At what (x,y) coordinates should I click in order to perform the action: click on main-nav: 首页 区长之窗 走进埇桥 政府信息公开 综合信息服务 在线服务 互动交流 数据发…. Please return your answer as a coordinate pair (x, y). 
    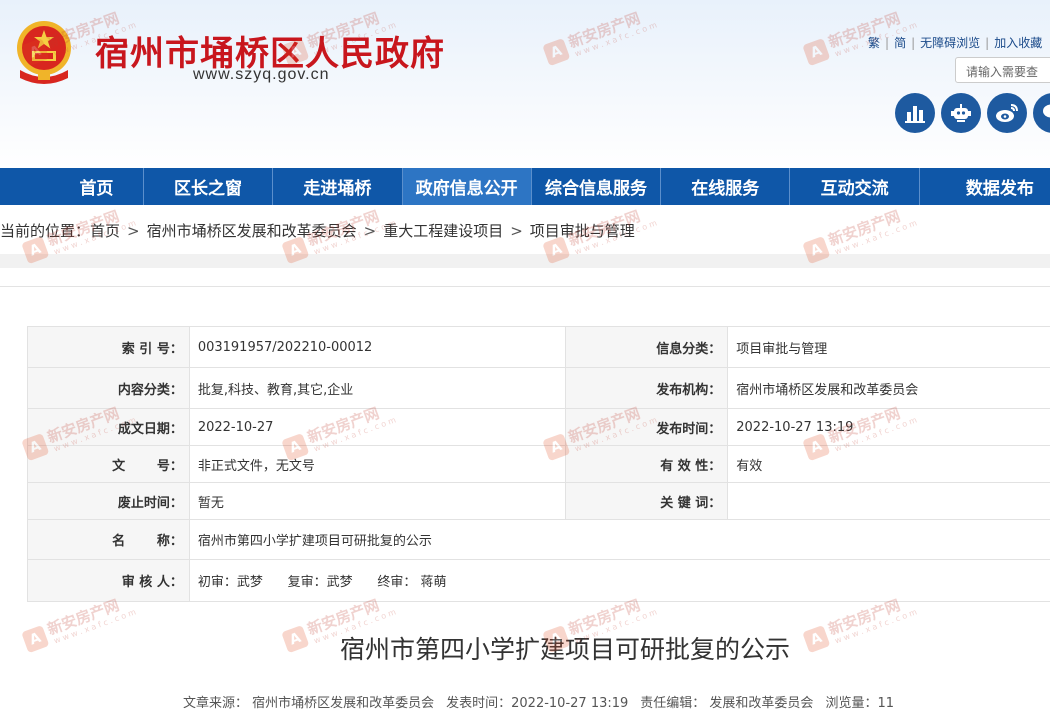
    Looking at the image, I should click on (525, 186).